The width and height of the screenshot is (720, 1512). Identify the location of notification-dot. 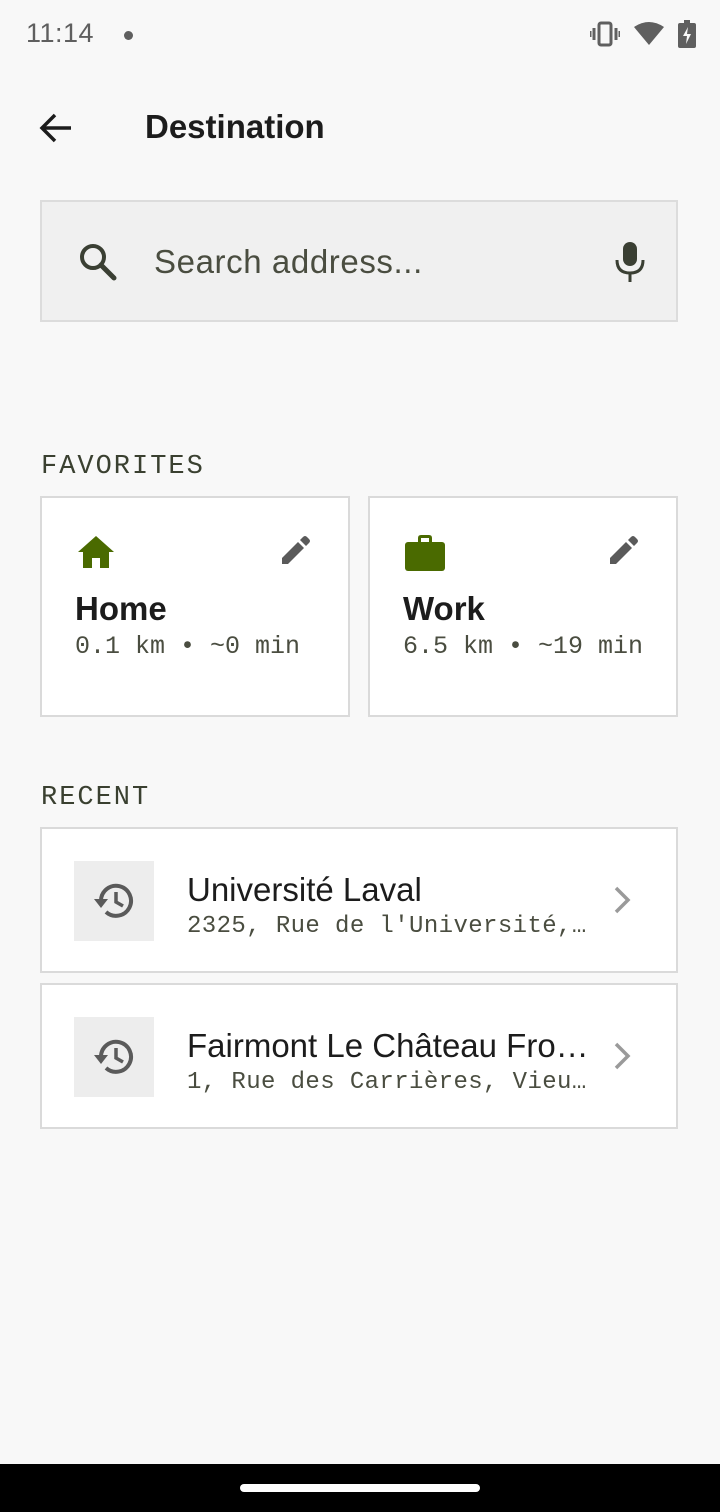
(128, 35).